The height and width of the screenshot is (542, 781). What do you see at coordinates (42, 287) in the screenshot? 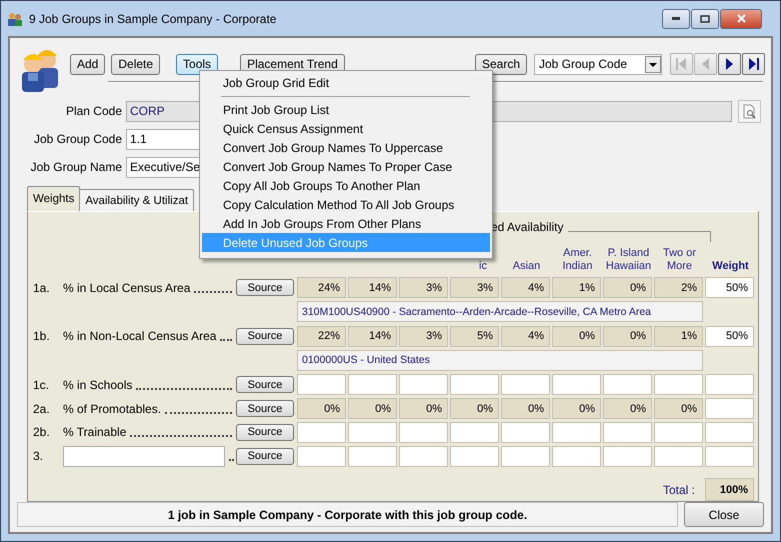
I see `row-number: 1a.` at bounding box center [42, 287].